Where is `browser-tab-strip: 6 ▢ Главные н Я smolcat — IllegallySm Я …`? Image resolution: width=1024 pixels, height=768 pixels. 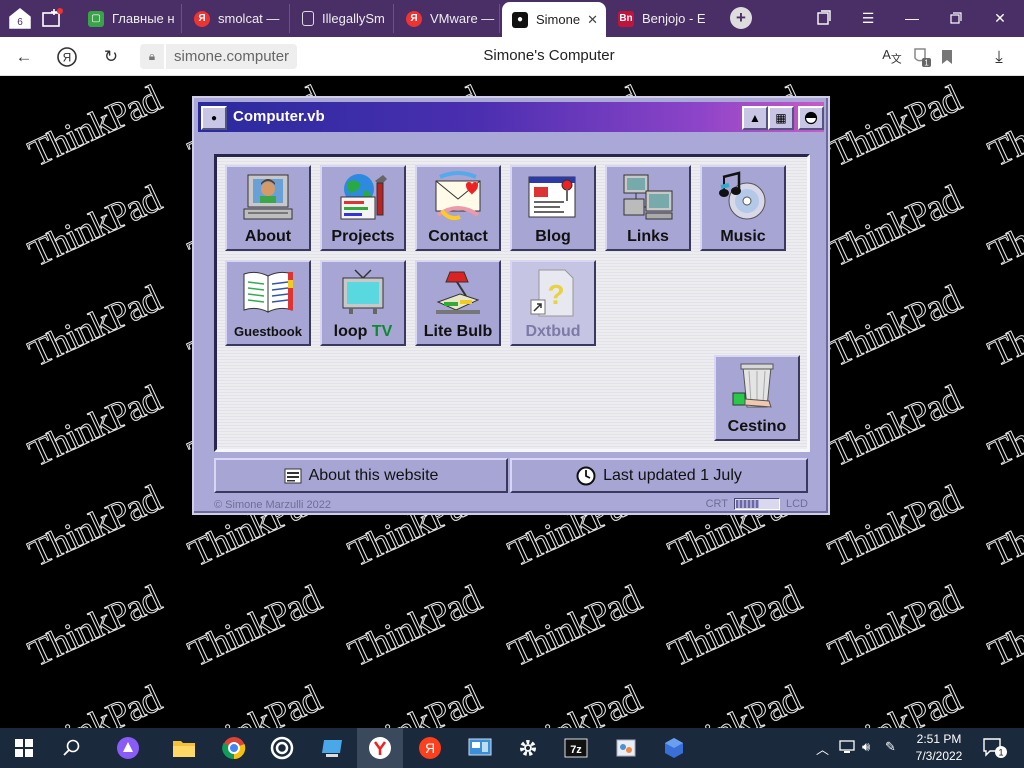 browser-tab-strip: 6 ▢ Главные н Я smolcat — IllegallySm Я … is located at coordinates (512, 18).